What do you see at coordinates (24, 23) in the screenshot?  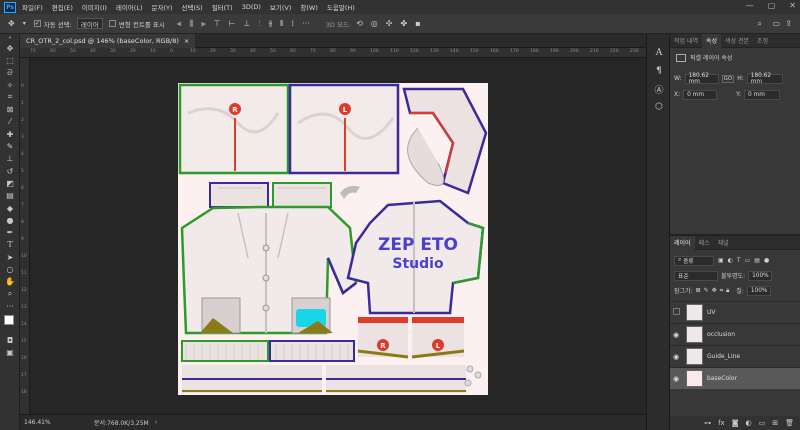 I see `chevron-down-icon: ▾` at bounding box center [24, 23].